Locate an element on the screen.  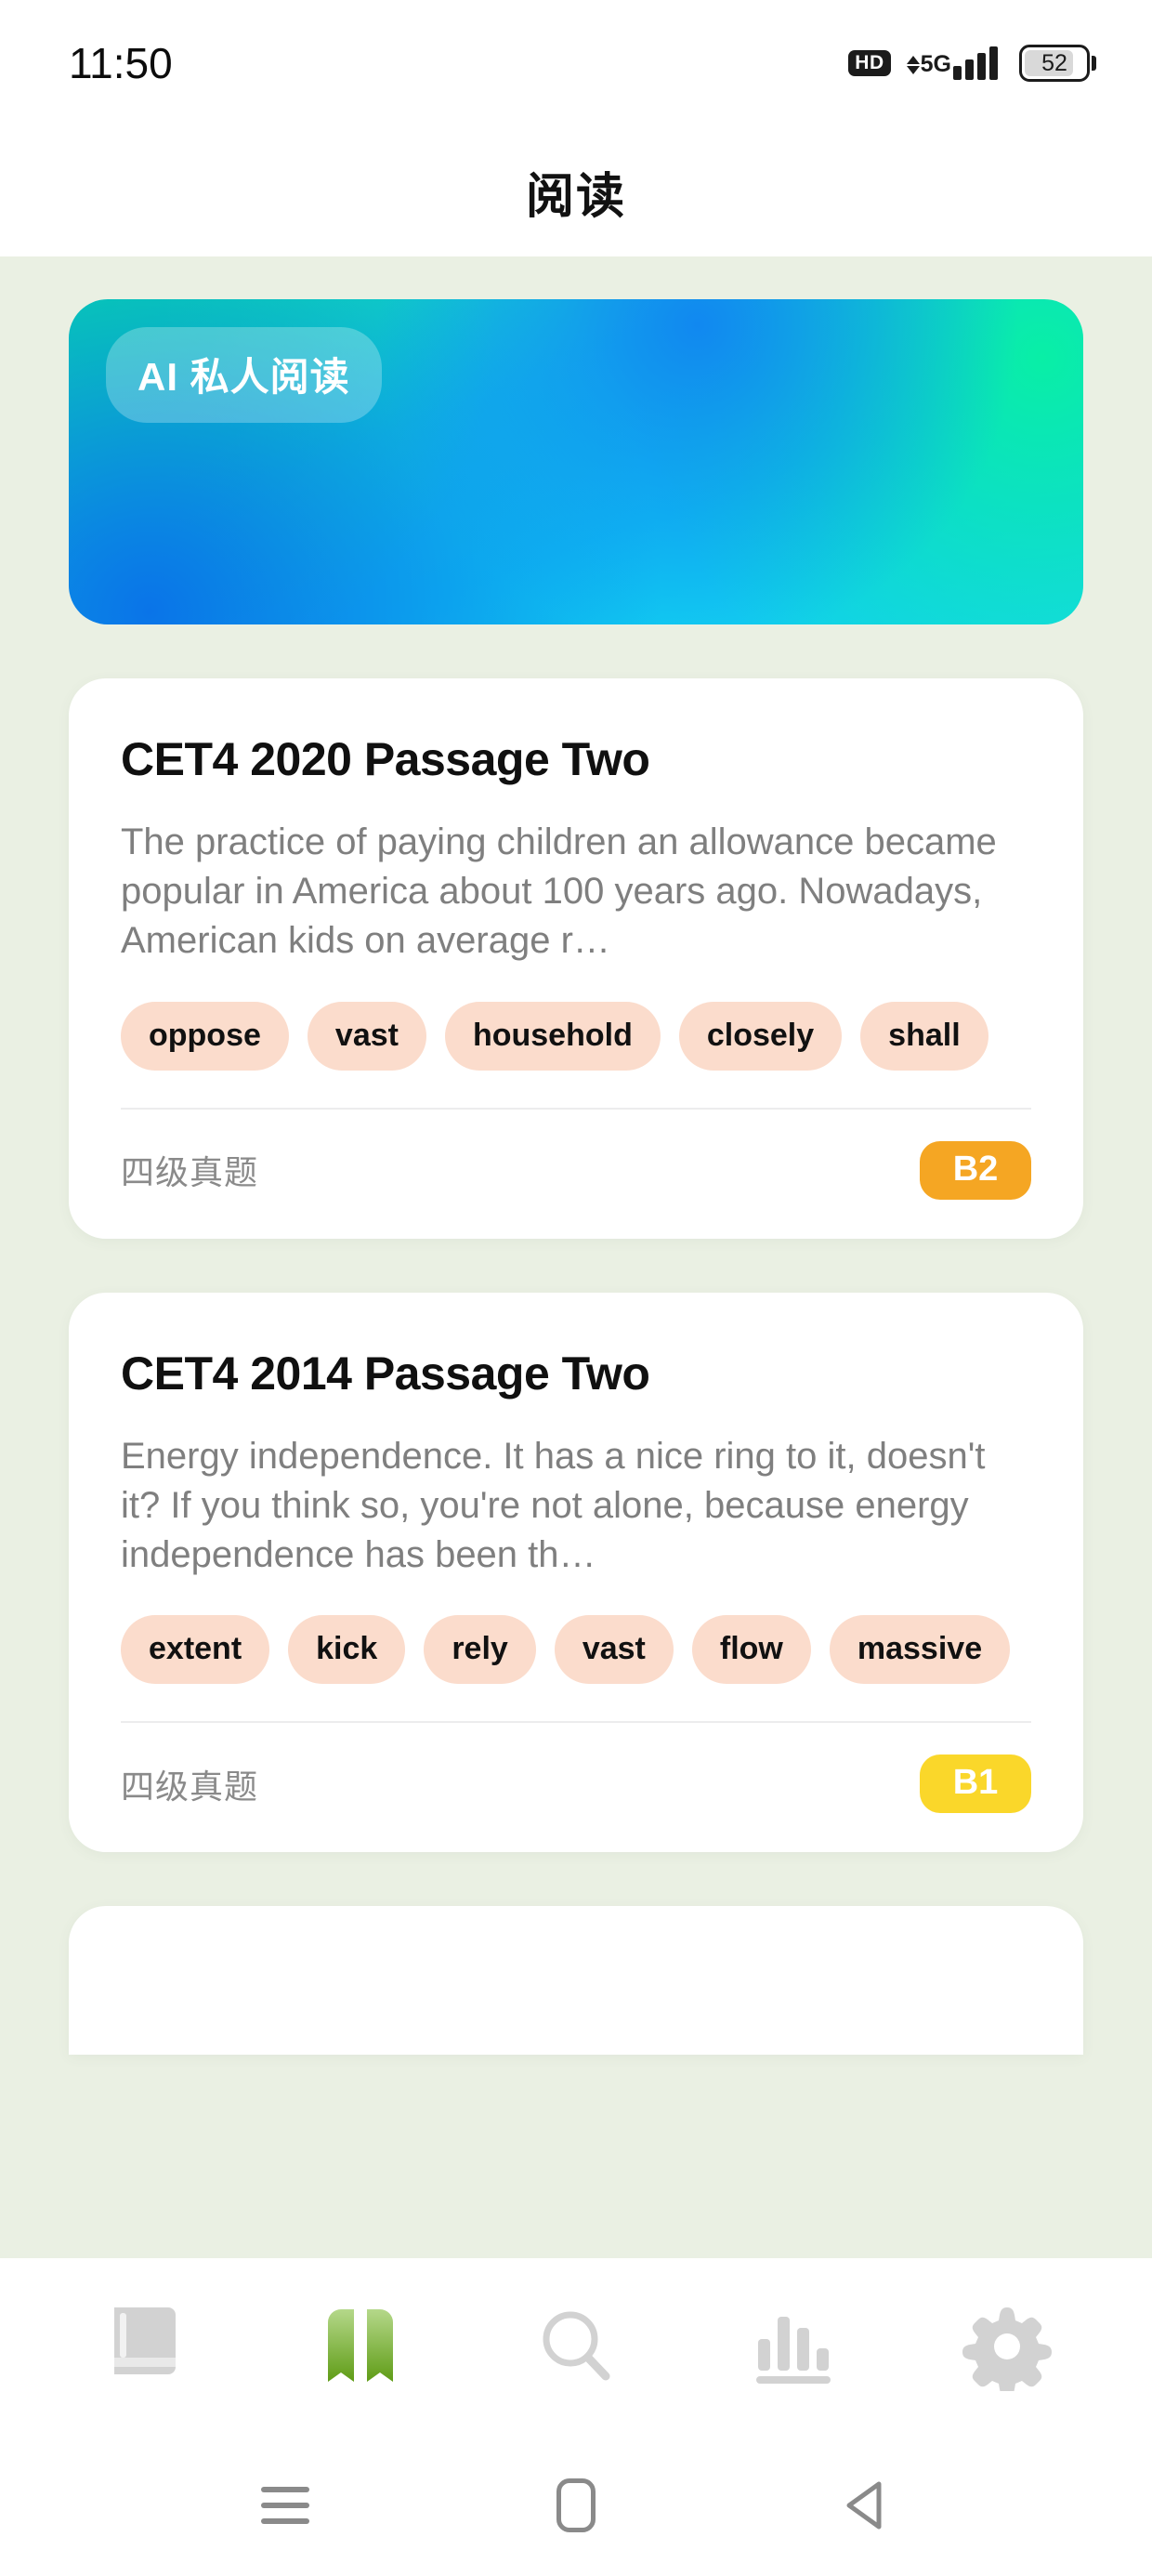
word-chip: kick is located at coordinates (347, 1650).